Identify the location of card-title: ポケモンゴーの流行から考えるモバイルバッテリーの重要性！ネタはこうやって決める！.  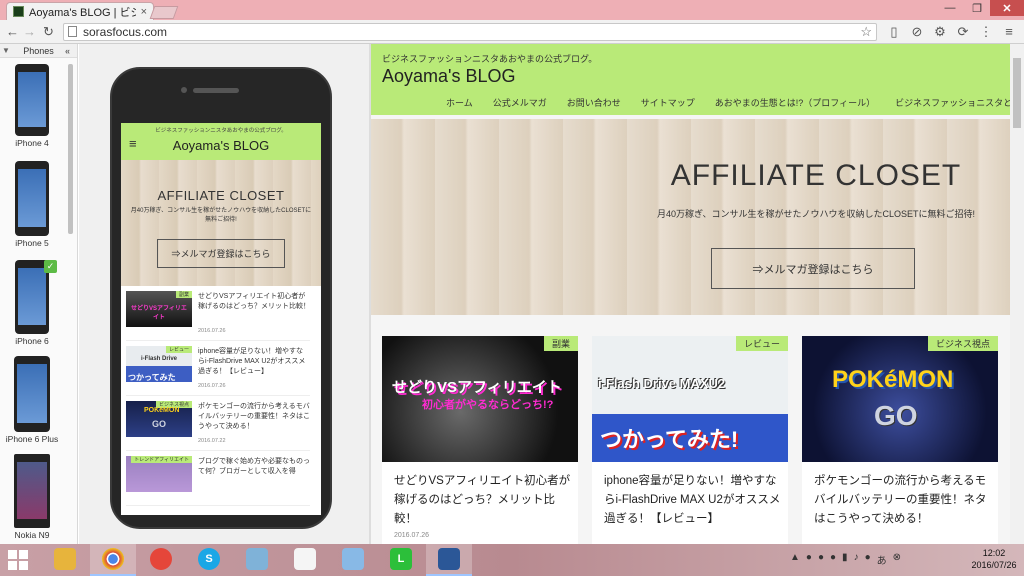
(903, 500).